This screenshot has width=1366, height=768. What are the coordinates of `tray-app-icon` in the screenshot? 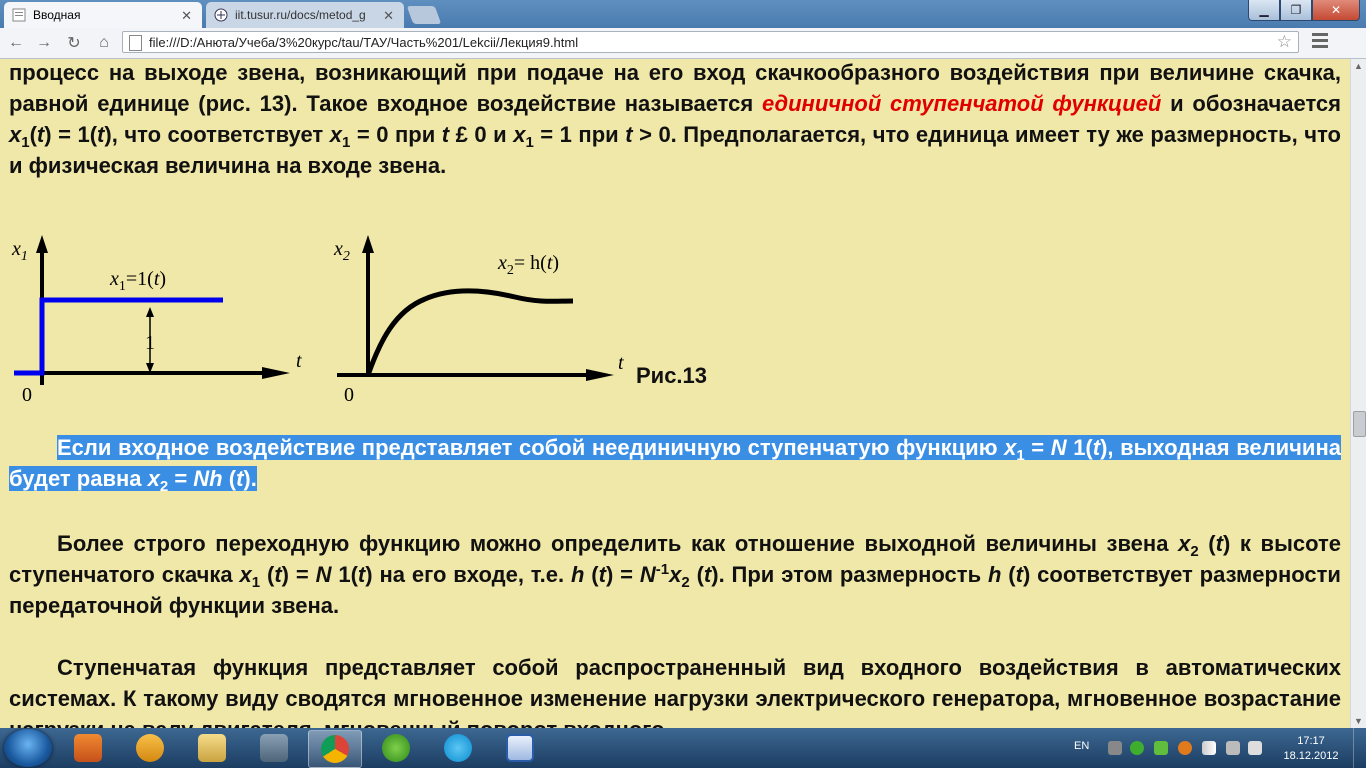 It's located at (1161, 748).